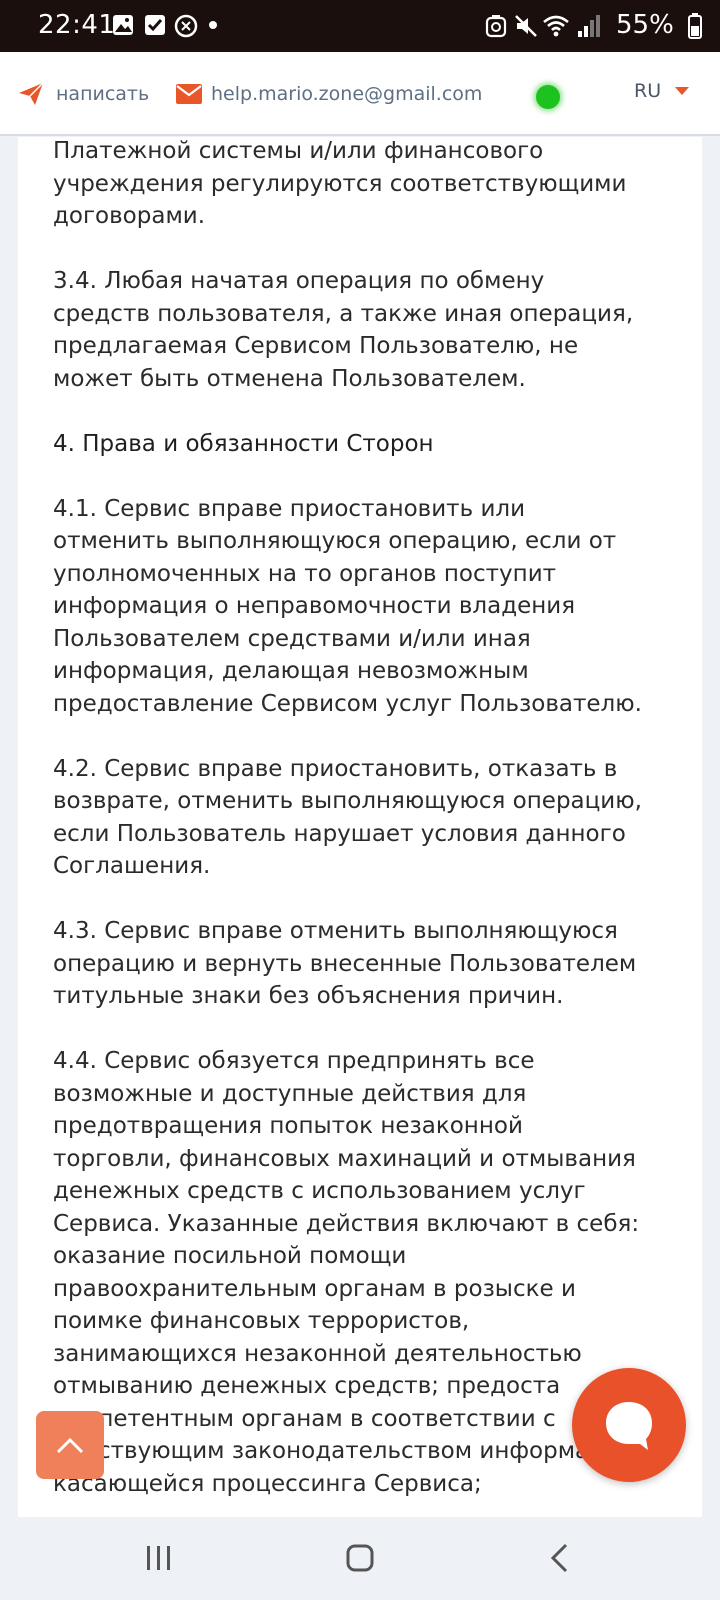 The width and height of the screenshot is (720, 1600). What do you see at coordinates (132, 866) in the screenshot?
I see `text-line: Соглашения.` at bounding box center [132, 866].